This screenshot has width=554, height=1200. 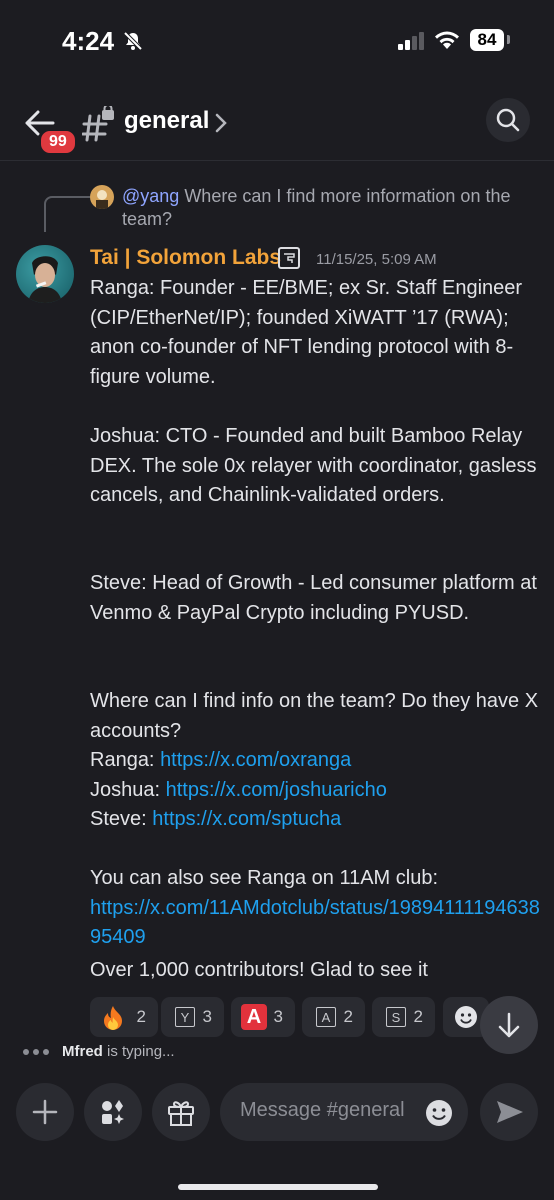 I want to click on y-letter-emoji-icon: Y, so click(x=185, y=1017).